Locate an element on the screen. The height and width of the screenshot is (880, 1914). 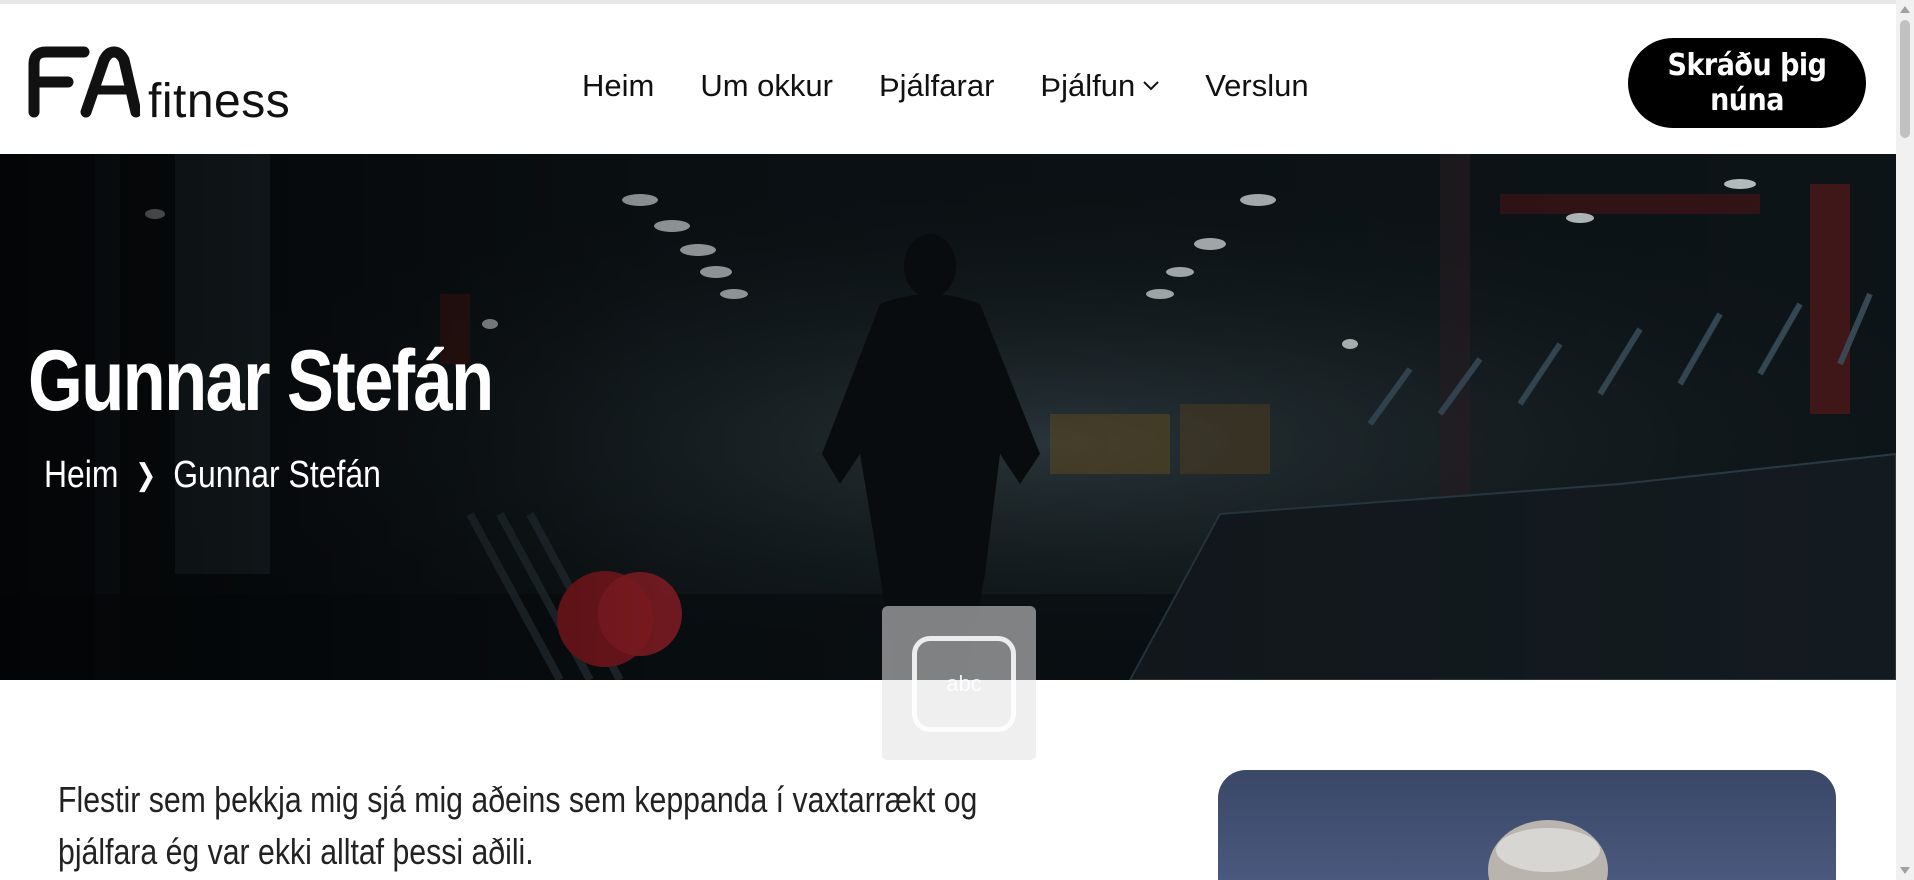
nav-item-heim: Heim is located at coordinates (618, 86).